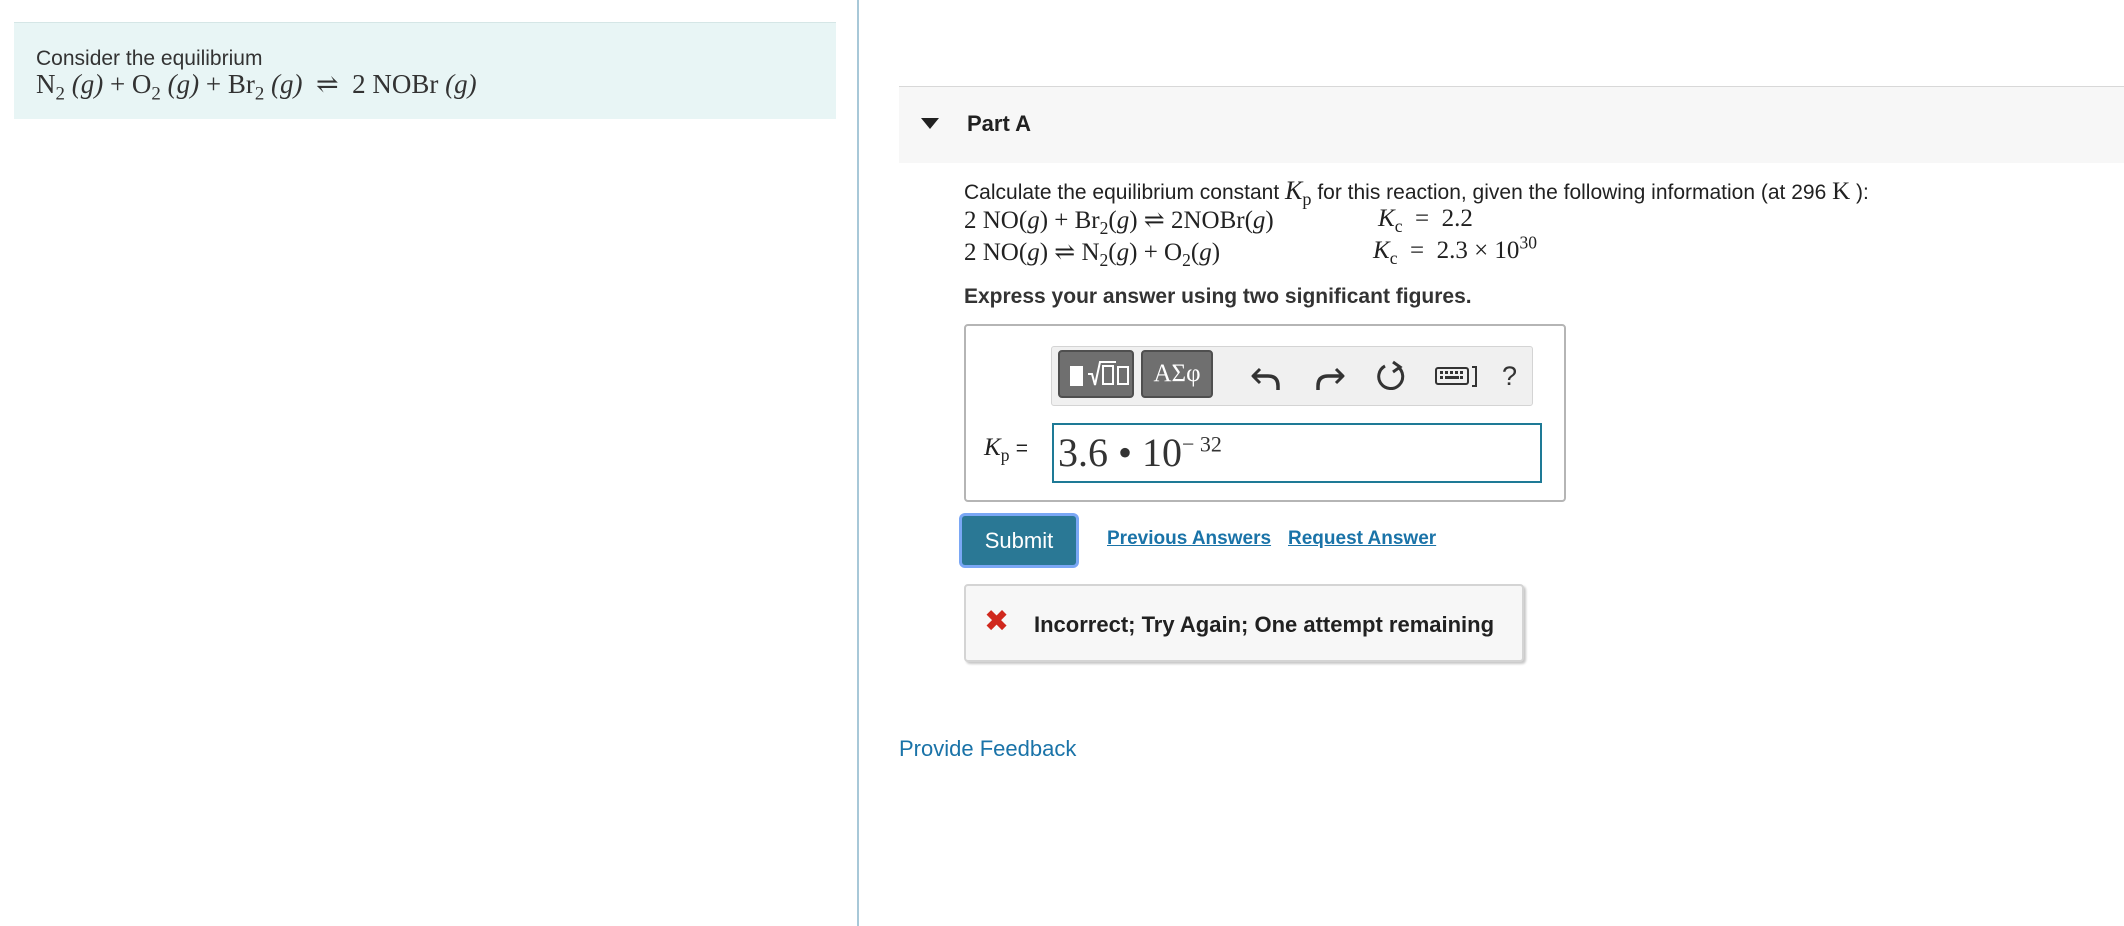 The width and height of the screenshot is (2124, 926). I want to click on reset-icon, so click(1391, 376).